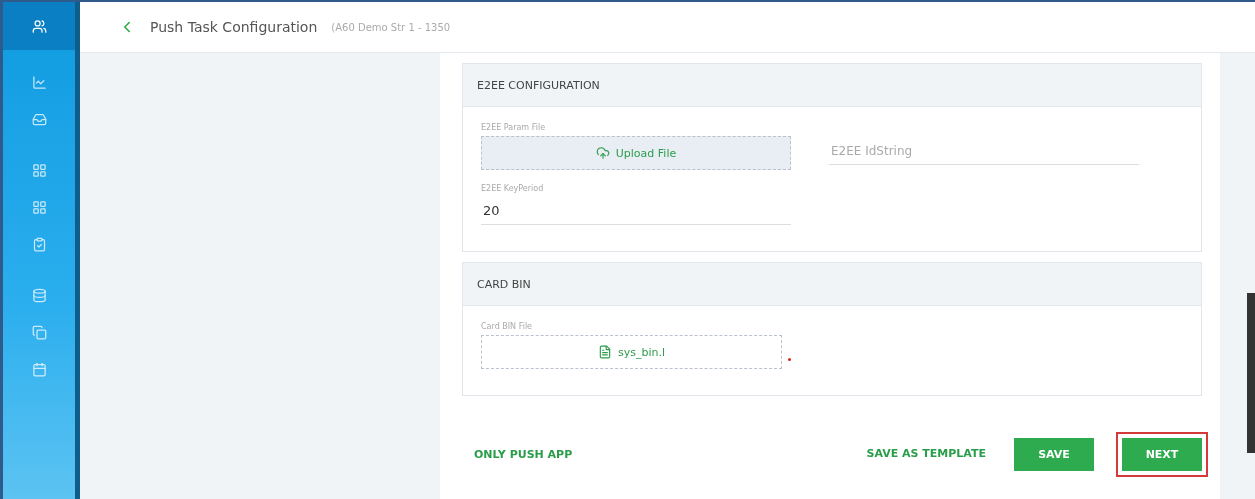 This screenshot has height=499, width=1255. Describe the element at coordinates (602, 153) in the screenshot. I see `cloud-upload-icon` at that location.